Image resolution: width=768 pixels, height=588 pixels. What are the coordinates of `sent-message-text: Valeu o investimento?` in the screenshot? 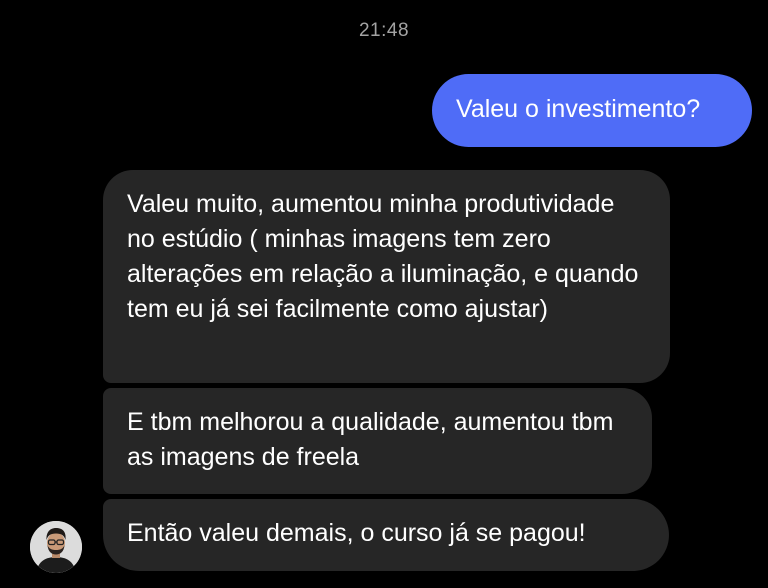 It's located at (578, 109).